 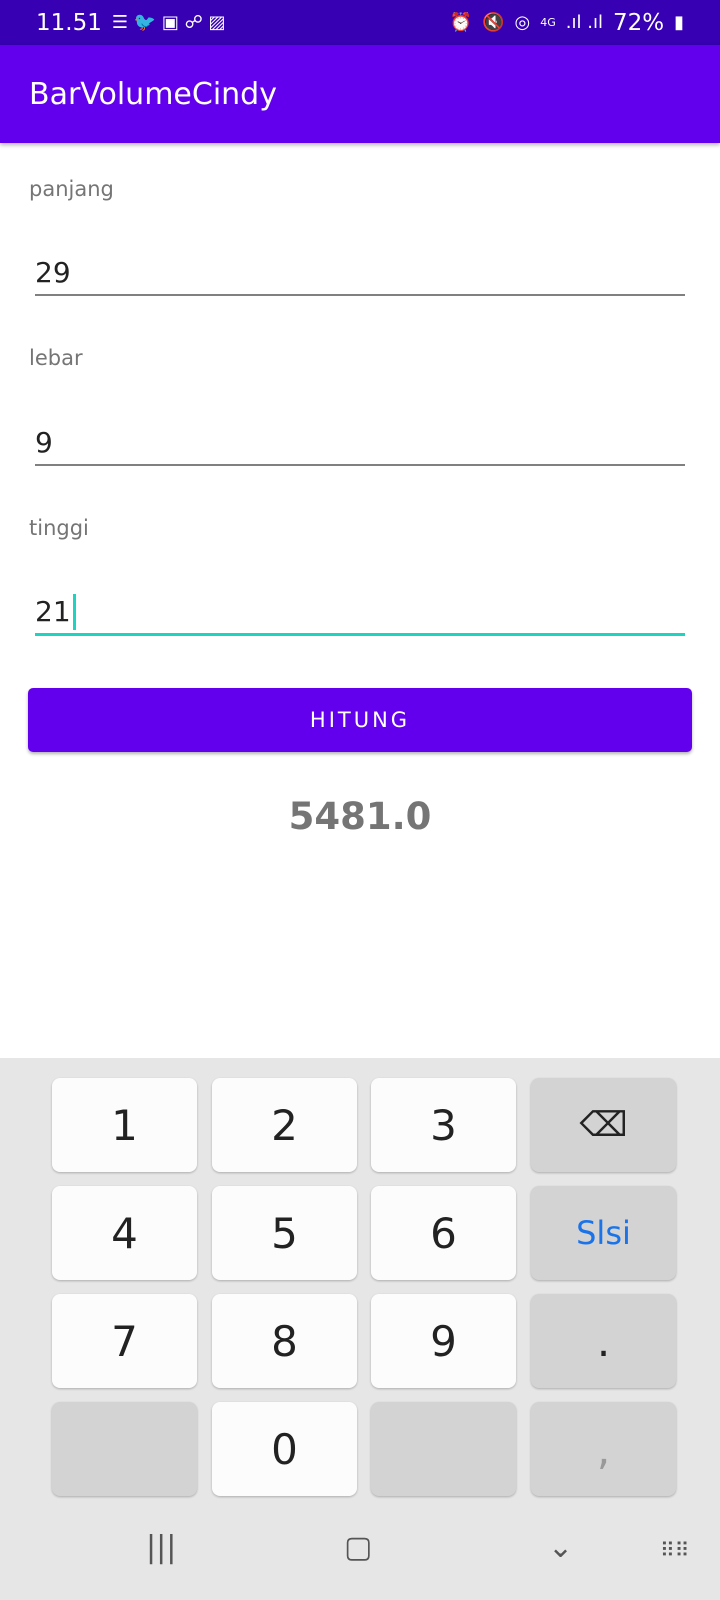 I want to click on signal-icon: .ıl .ıl, so click(x=584, y=22).